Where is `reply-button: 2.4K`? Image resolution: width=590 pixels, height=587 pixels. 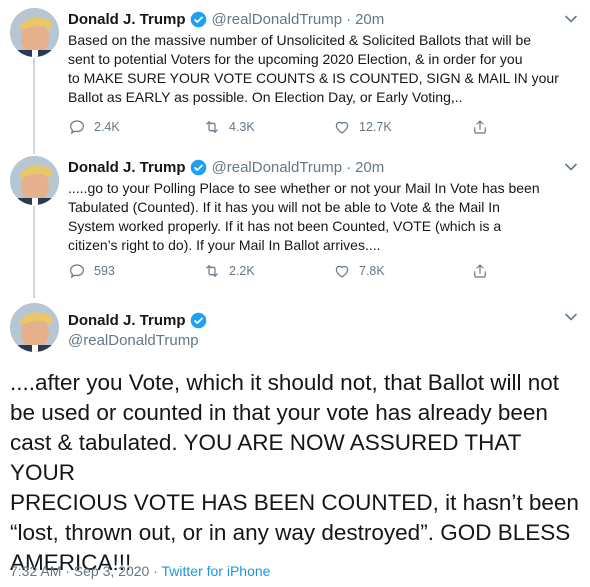 reply-button: 2.4K is located at coordinates (94, 127).